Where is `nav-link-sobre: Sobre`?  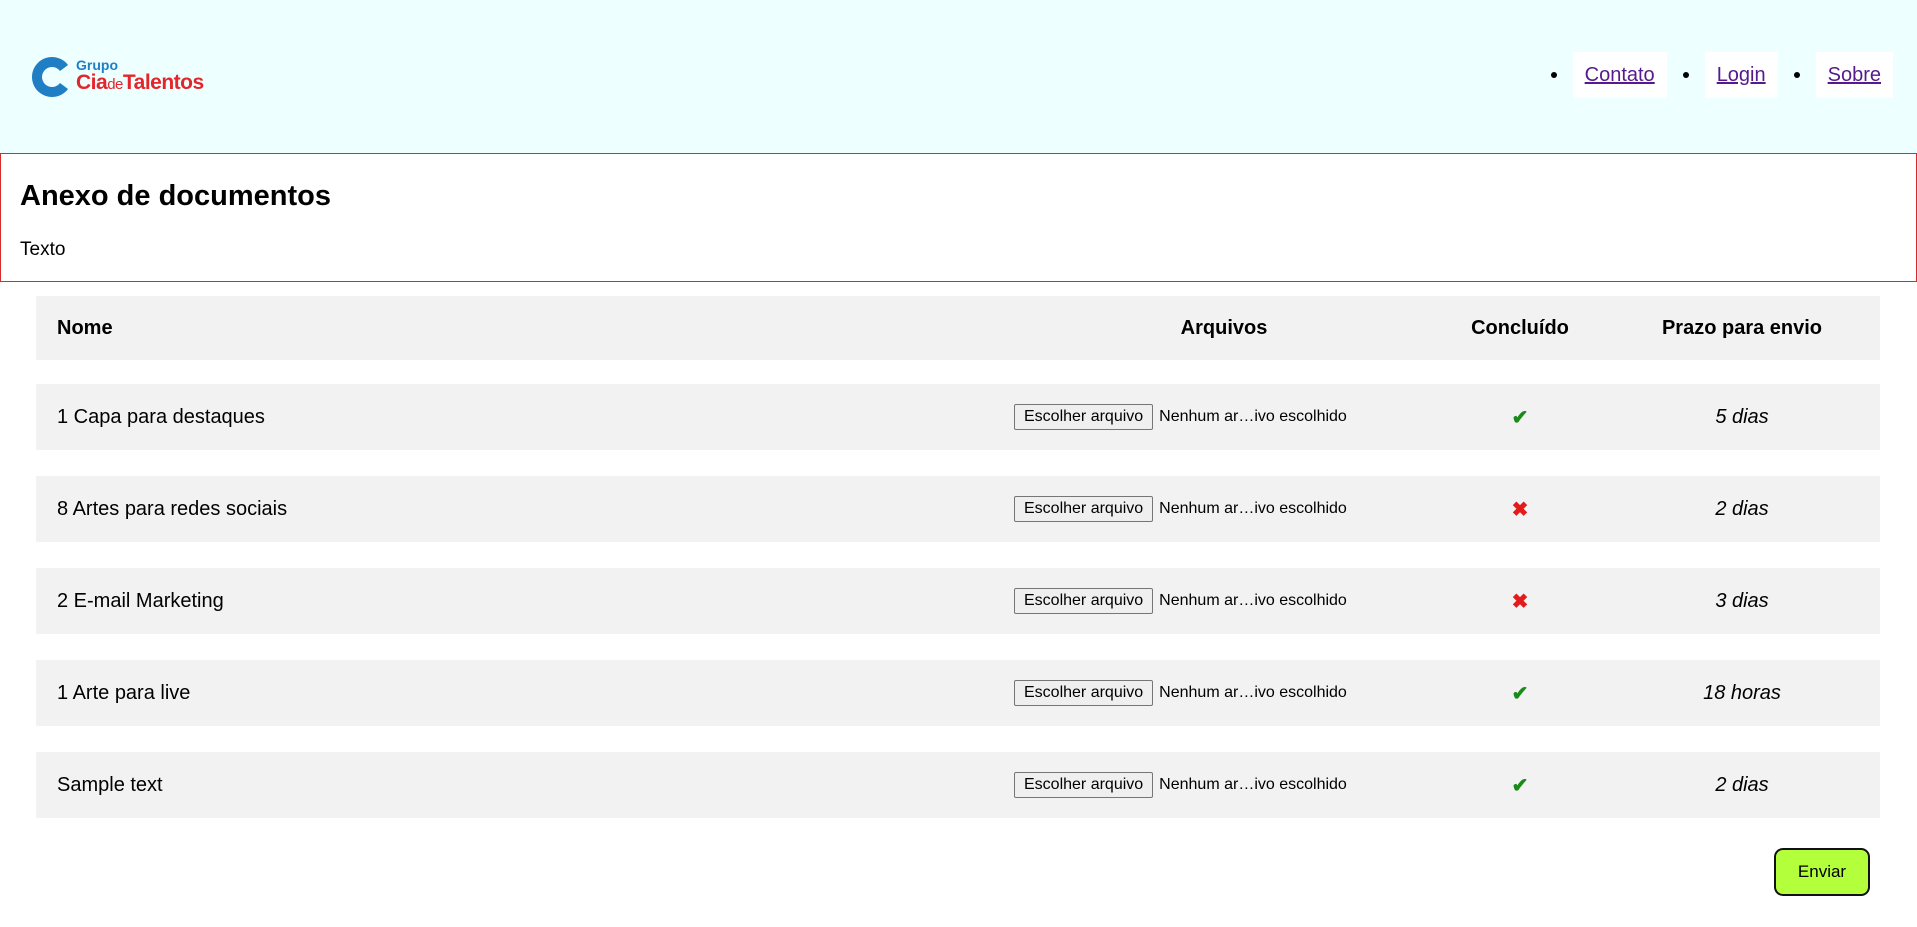 nav-link-sobre: Sobre is located at coordinates (1854, 75).